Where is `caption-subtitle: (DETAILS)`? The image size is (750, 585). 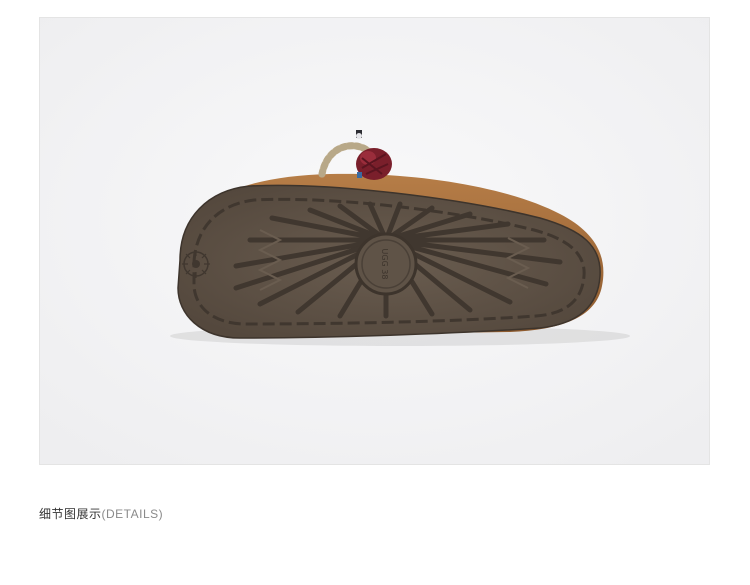
caption-subtitle: (DETAILS) is located at coordinates (132, 514).